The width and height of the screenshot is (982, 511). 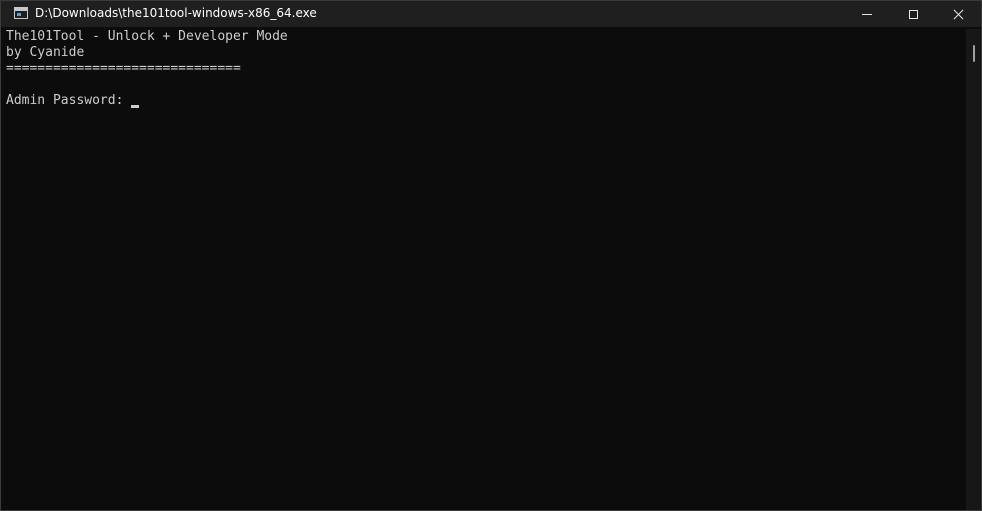 What do you see at coordinates (45, 52) in the screenshot?
I see `console-line-author: by Cyanide` at bounding box center [45, 52].